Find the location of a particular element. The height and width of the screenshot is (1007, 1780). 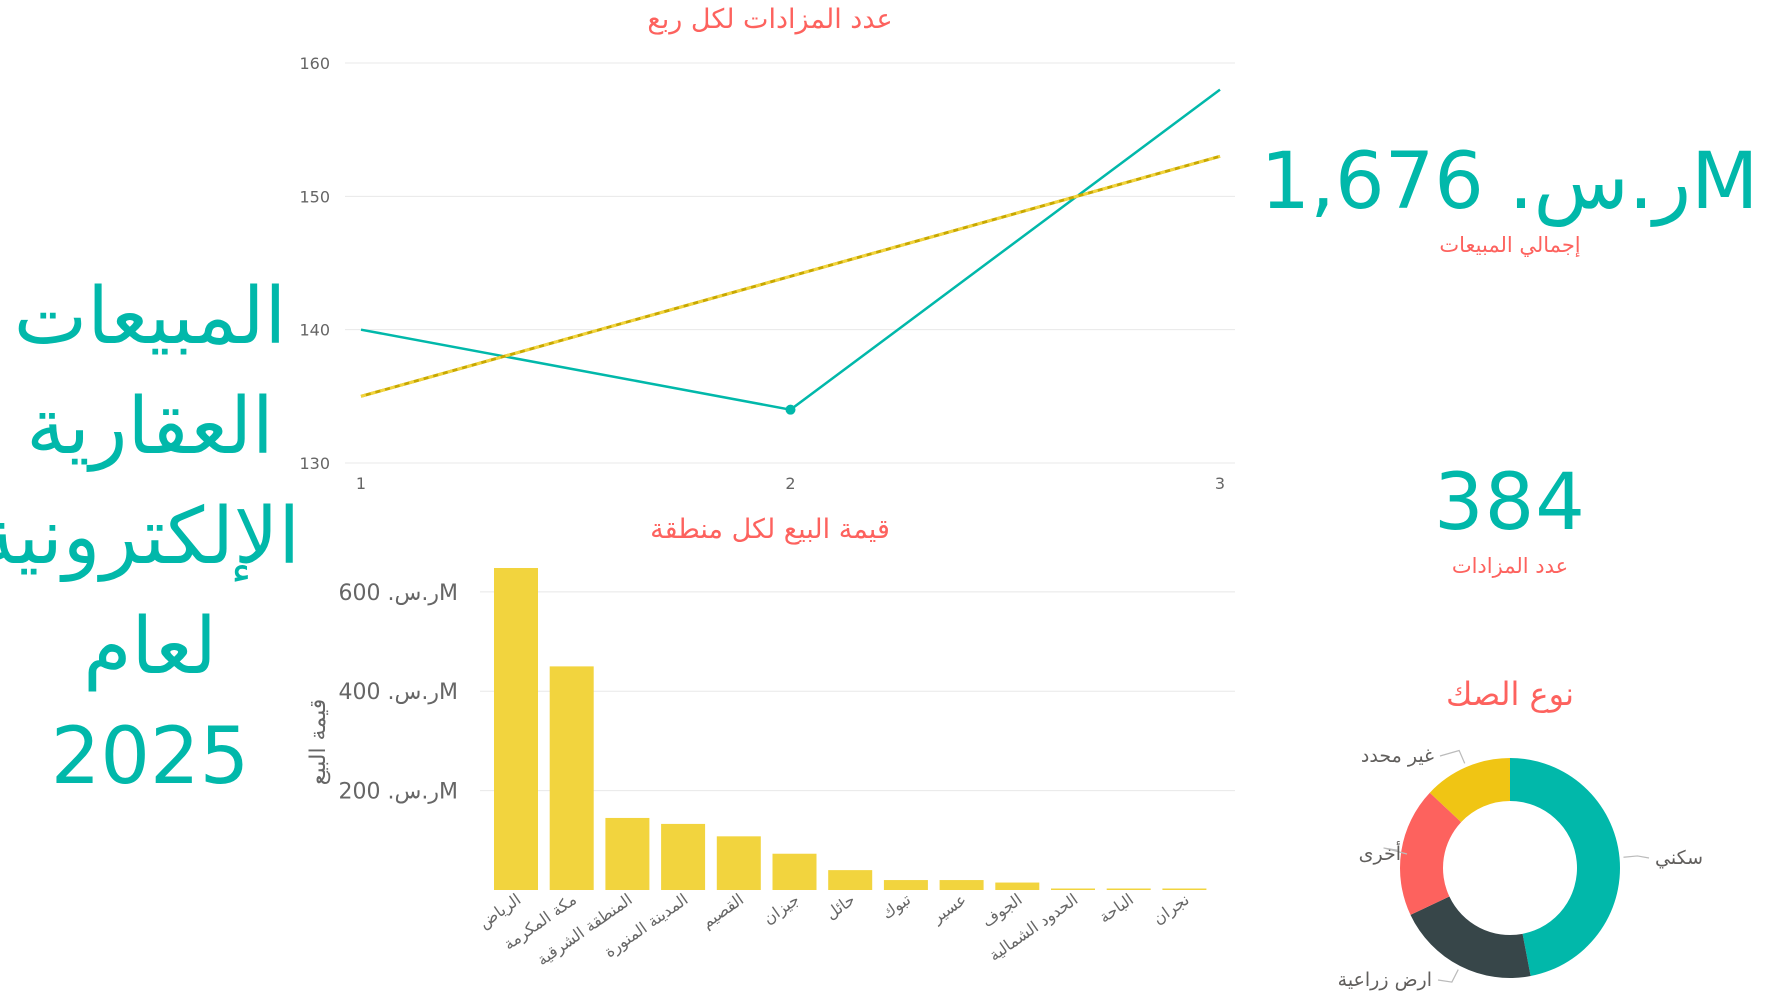

donut-label: سكني is located at coordinates (1679, 858).